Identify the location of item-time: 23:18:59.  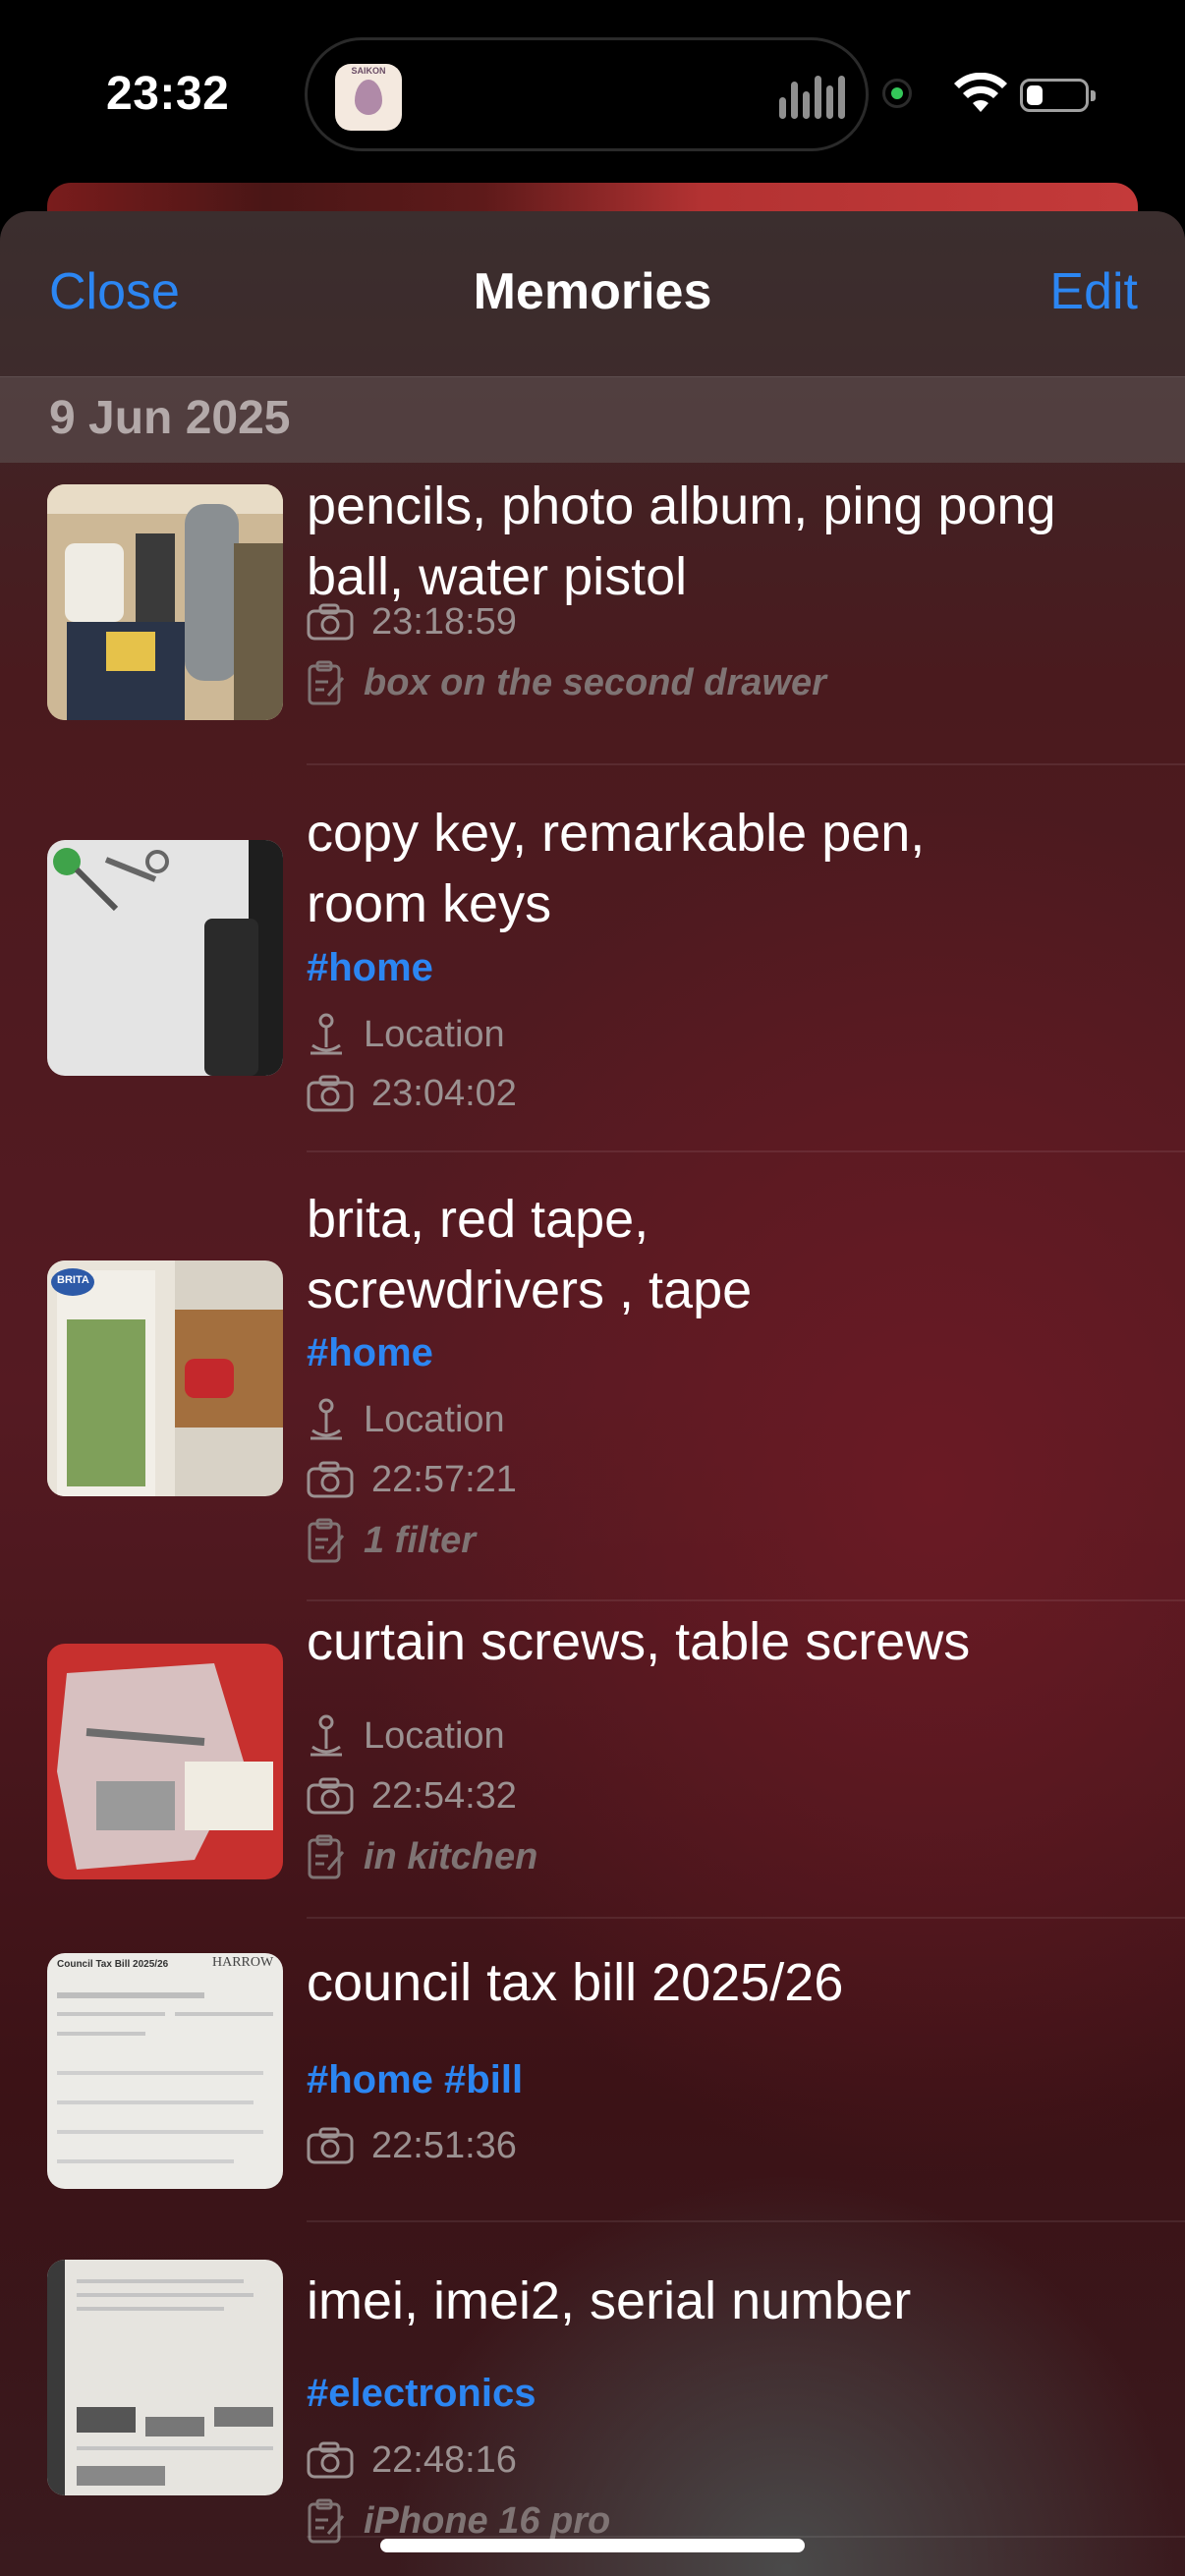
(444, 621).